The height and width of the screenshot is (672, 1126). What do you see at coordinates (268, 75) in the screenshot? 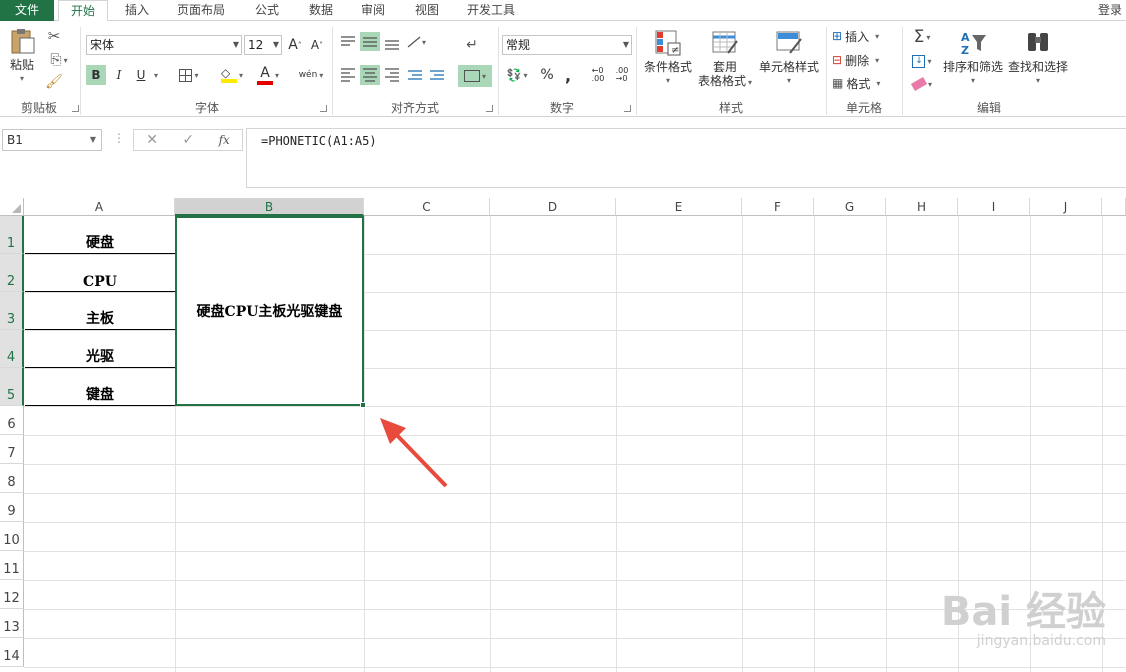
I see `font-color-button: A ▾` at bounding box center [268, 75].